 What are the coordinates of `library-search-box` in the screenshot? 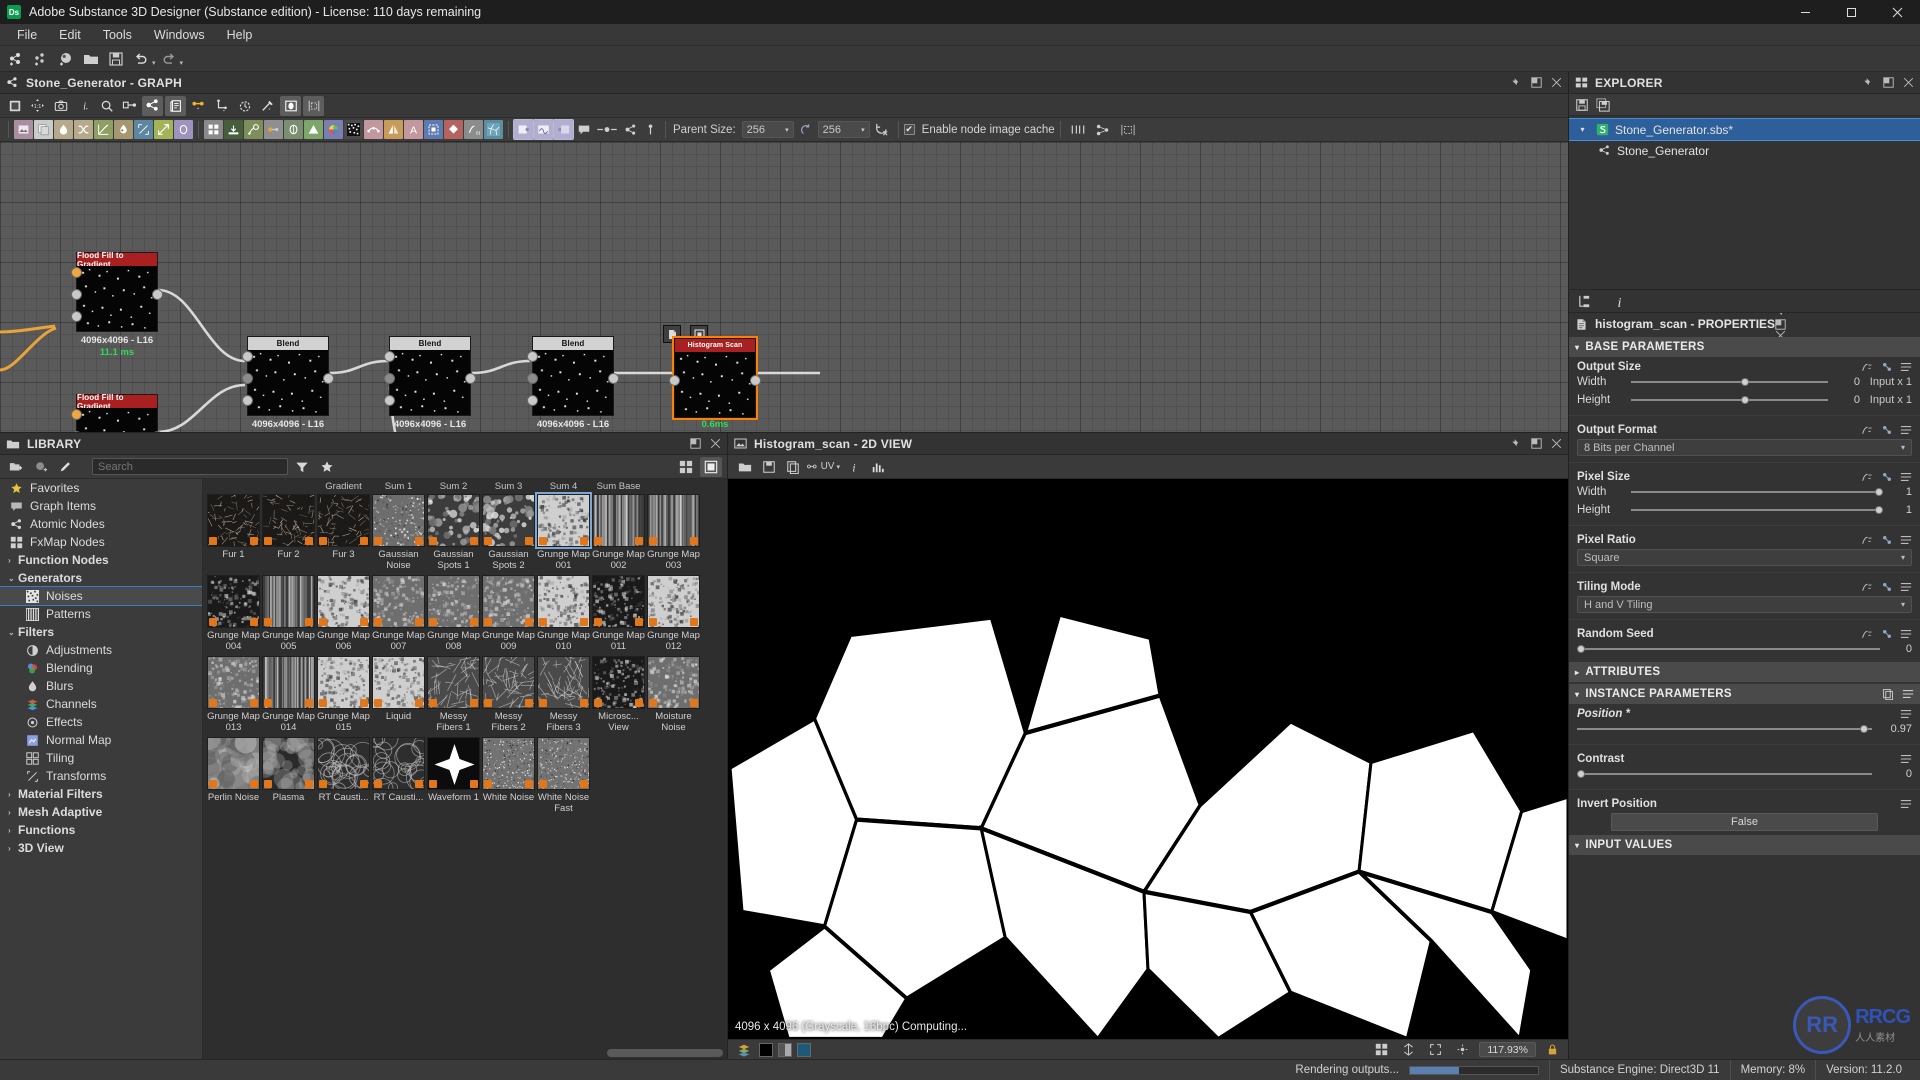 It's located at (190, 466).